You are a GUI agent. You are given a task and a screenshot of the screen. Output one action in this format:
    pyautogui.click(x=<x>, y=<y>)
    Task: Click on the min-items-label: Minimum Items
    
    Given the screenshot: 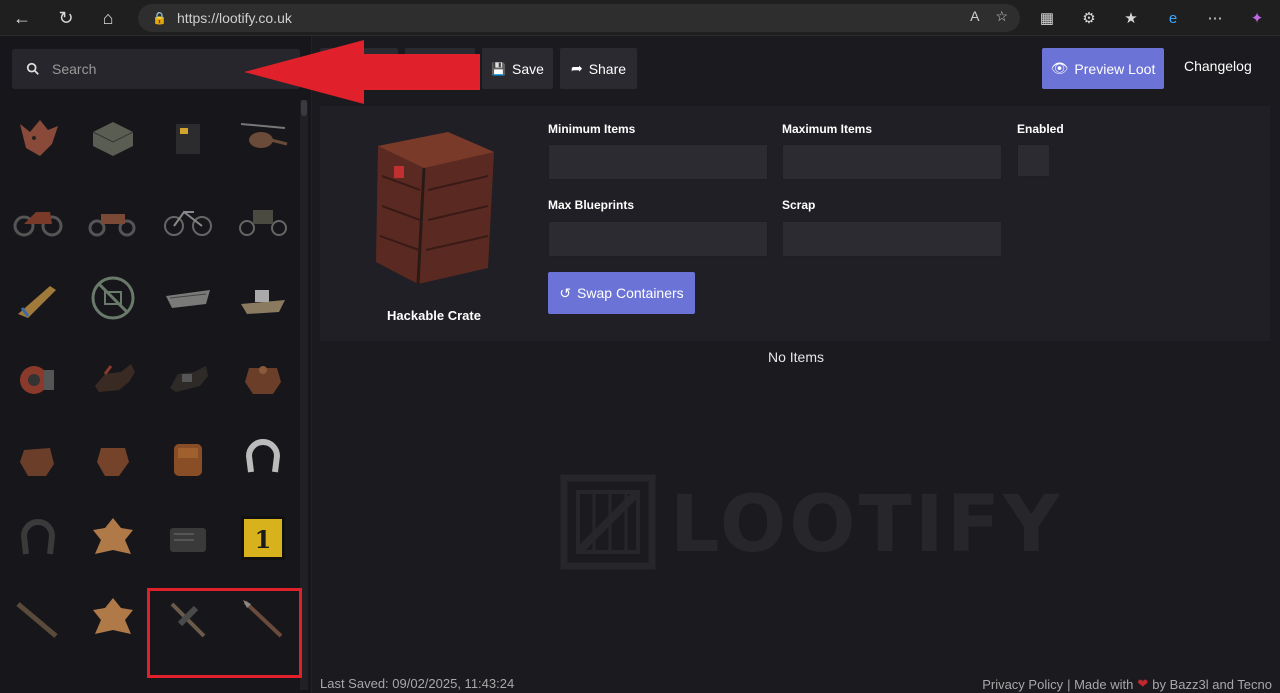 What is the action you would take?
    pyautogui.click(x=592, y=129)
    